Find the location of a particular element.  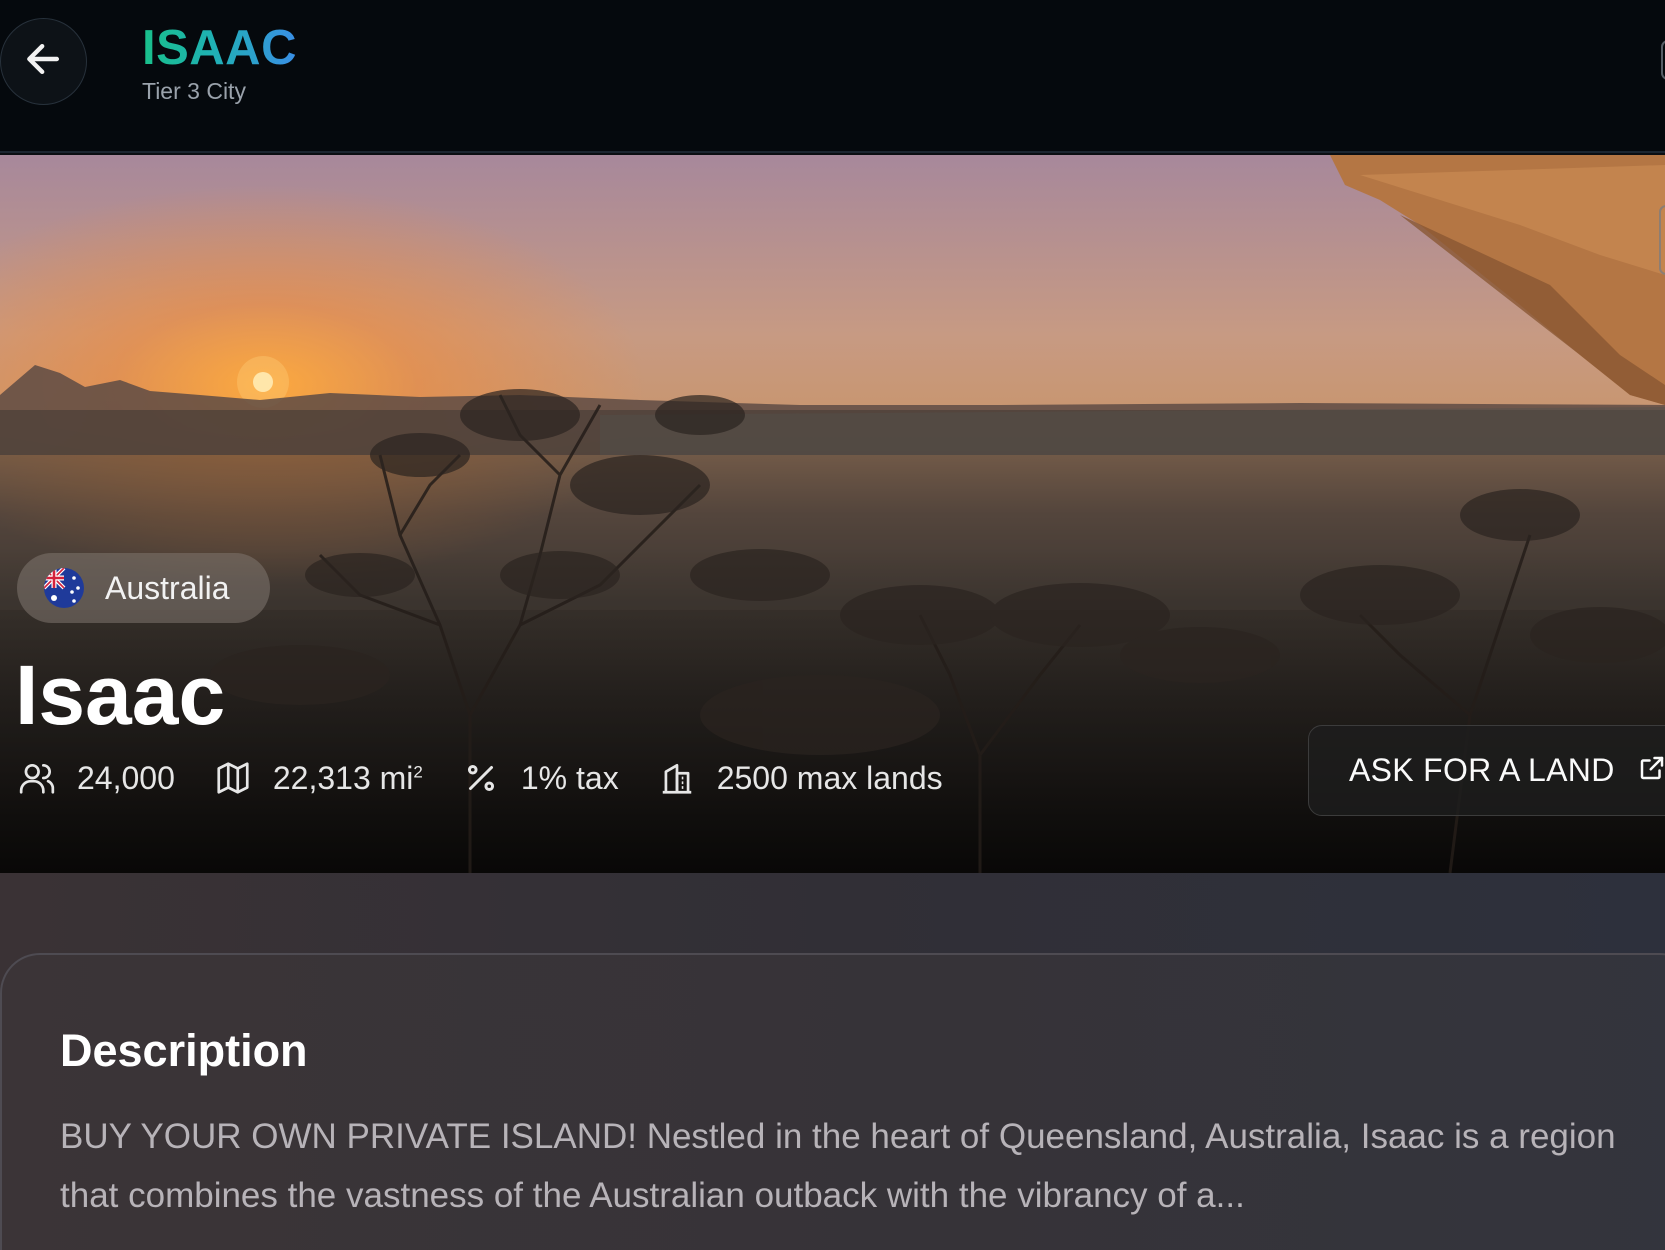

arrow-left-icon is located at coordinates (44, 61).